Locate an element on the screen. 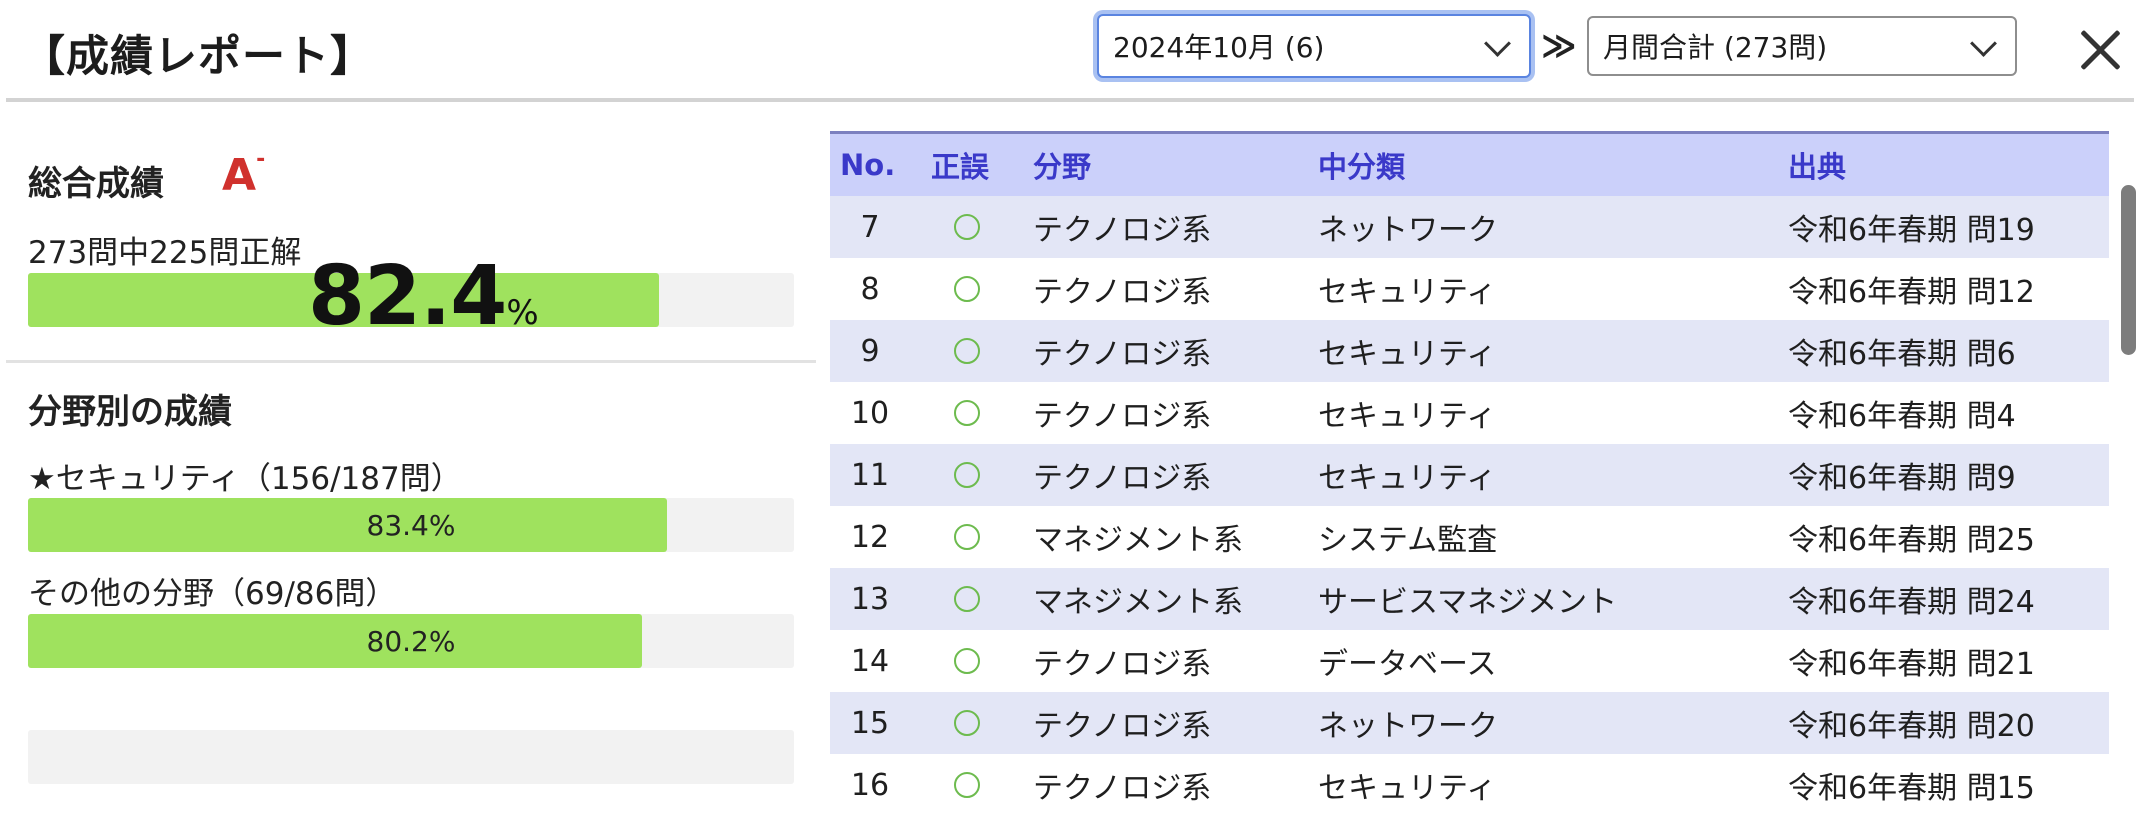  cell-source: 令和6年春期 問21 is located at coordinates (1911, 664).